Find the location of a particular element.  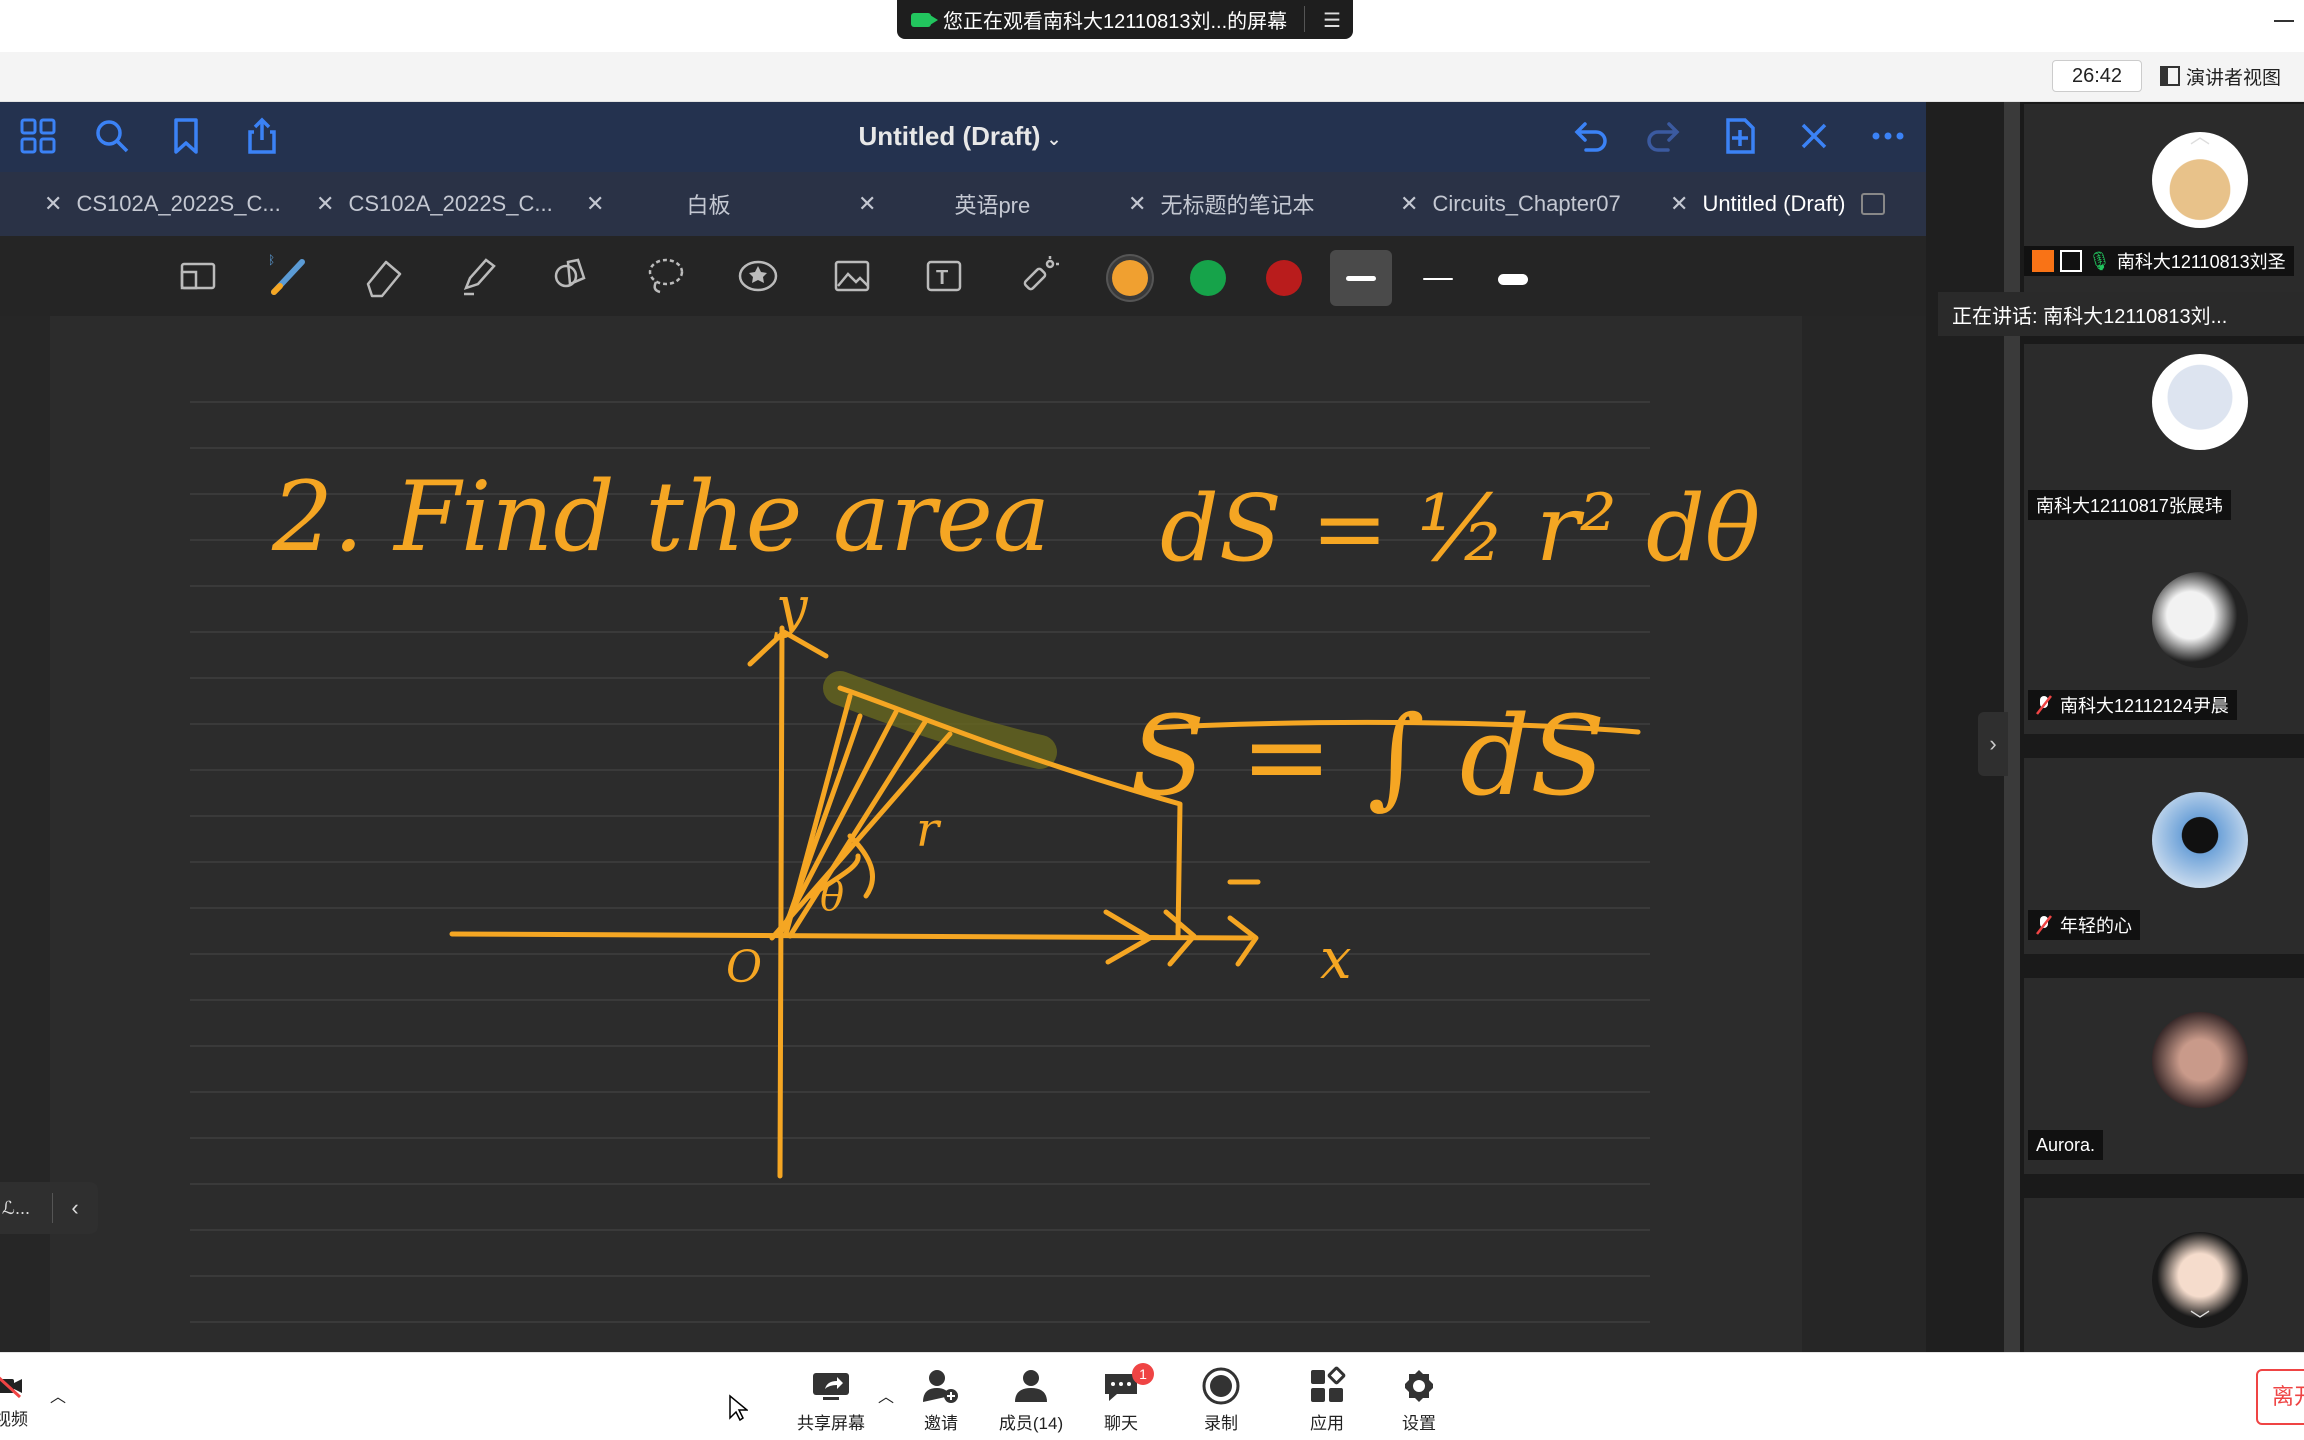

presenter-view-button: 演讲者视图 is located at coordinates (2232, 76).